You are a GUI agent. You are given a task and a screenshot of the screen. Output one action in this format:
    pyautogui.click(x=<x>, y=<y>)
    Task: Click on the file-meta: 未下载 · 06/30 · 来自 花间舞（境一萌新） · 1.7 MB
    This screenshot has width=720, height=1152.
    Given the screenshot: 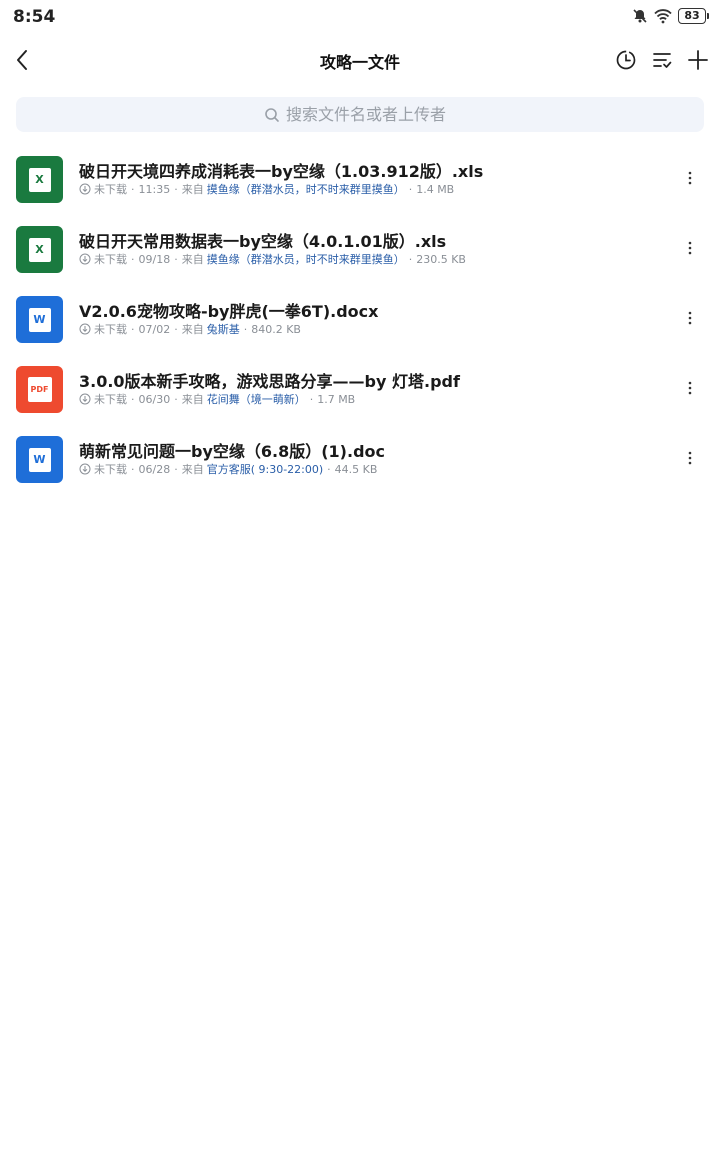 What is the action you would take?
    pyautogui.click(x=217, y=399)
    